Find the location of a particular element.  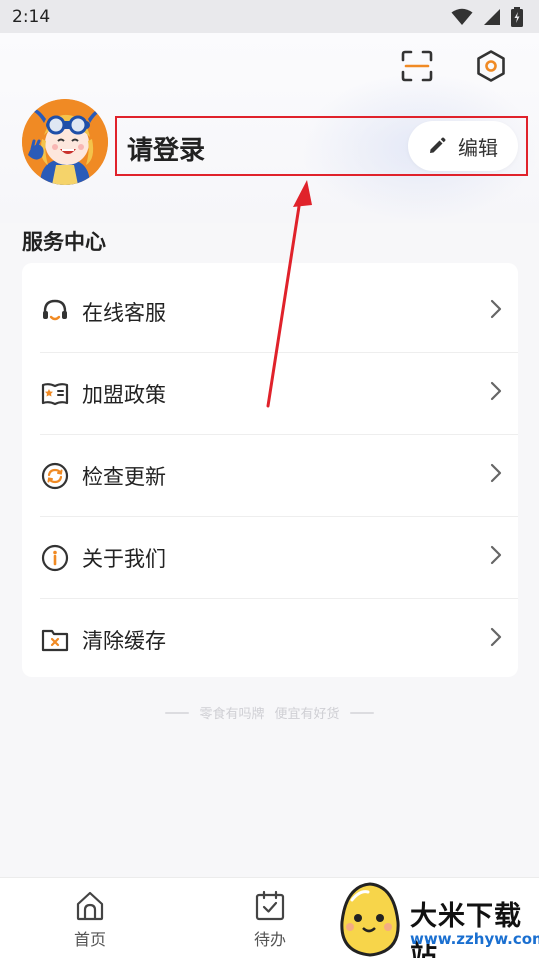

tab-todo: 待办 is located at coordinates (270, 920).